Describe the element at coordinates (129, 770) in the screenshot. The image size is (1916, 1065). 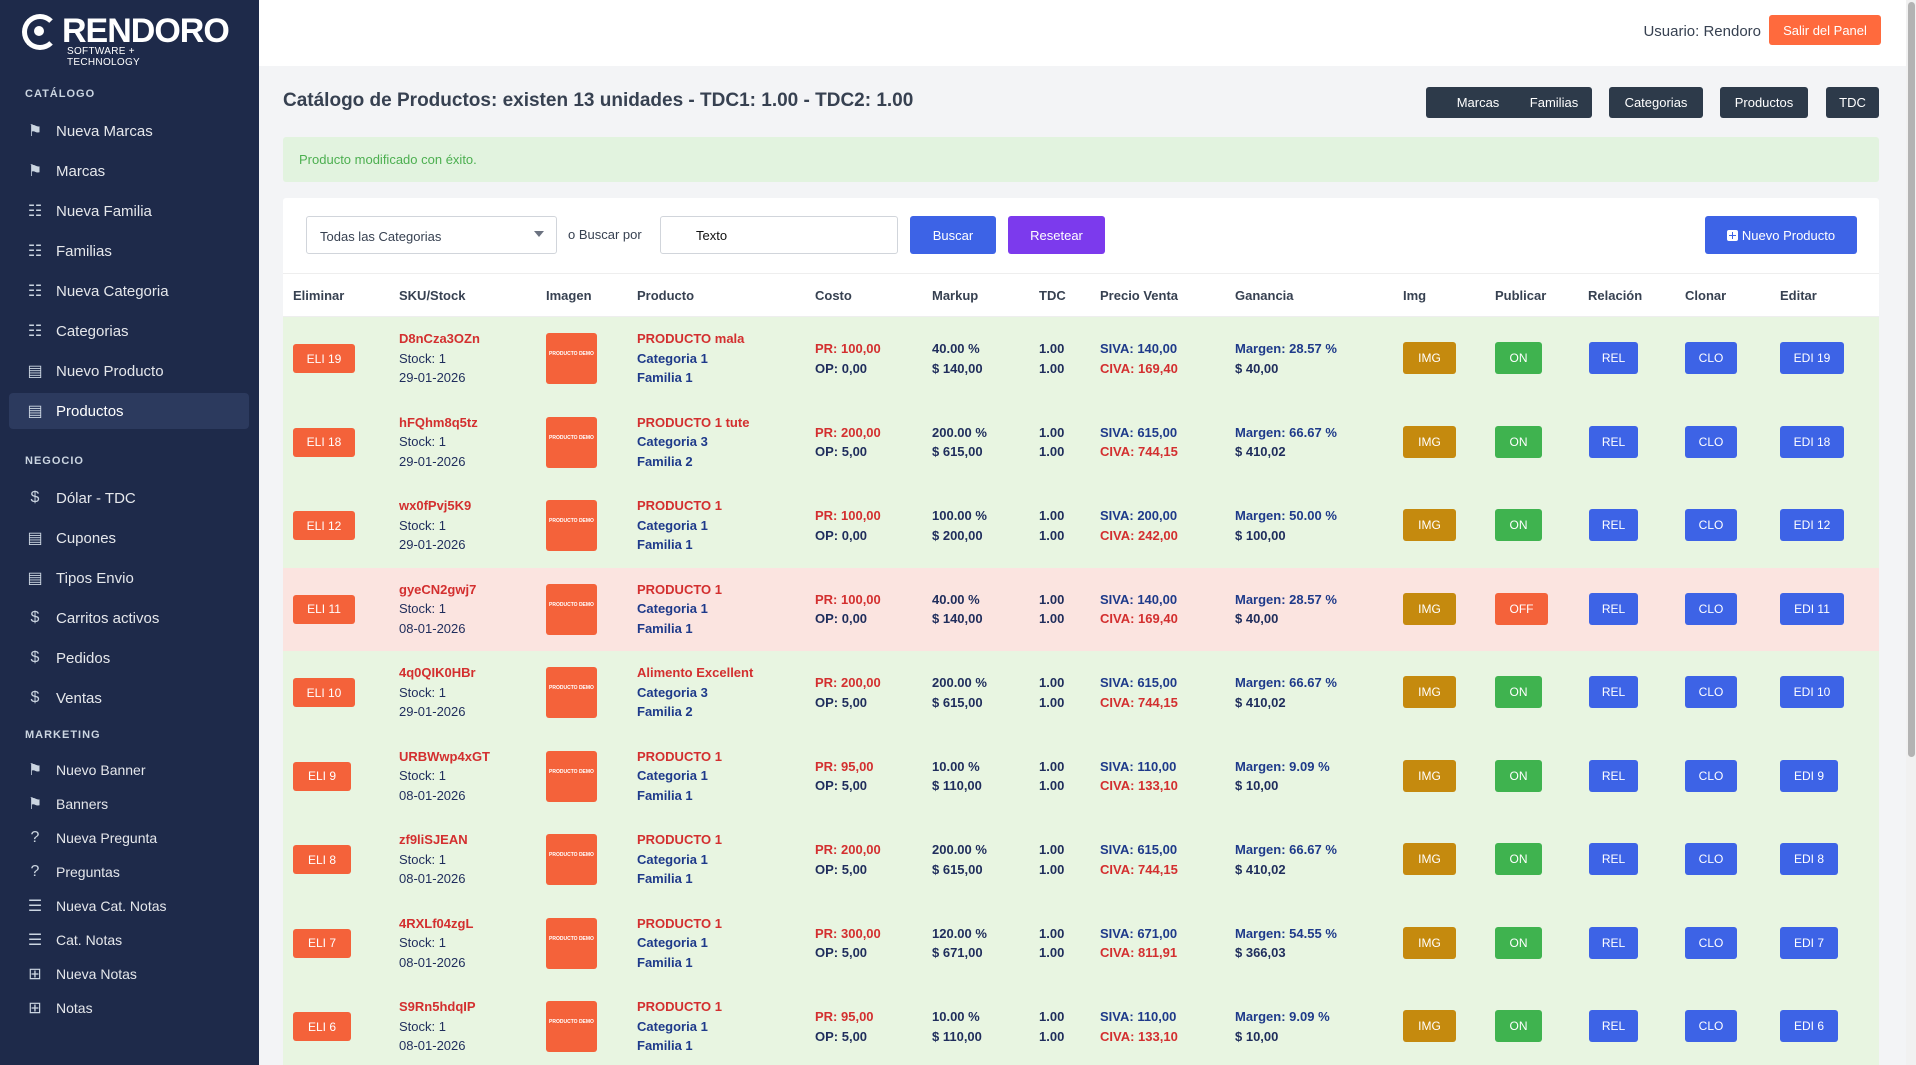
I see `sidebar-item-nuevo-banner: ⚑ Nuevo Banner` at that location.